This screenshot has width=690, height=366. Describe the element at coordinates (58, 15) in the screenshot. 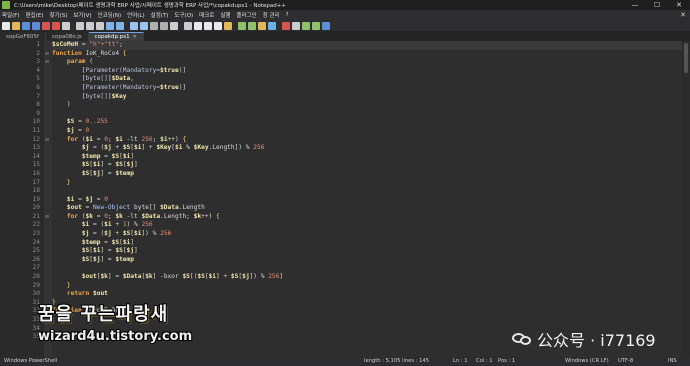

I see `menu-search: 찾기(S)` at that location.